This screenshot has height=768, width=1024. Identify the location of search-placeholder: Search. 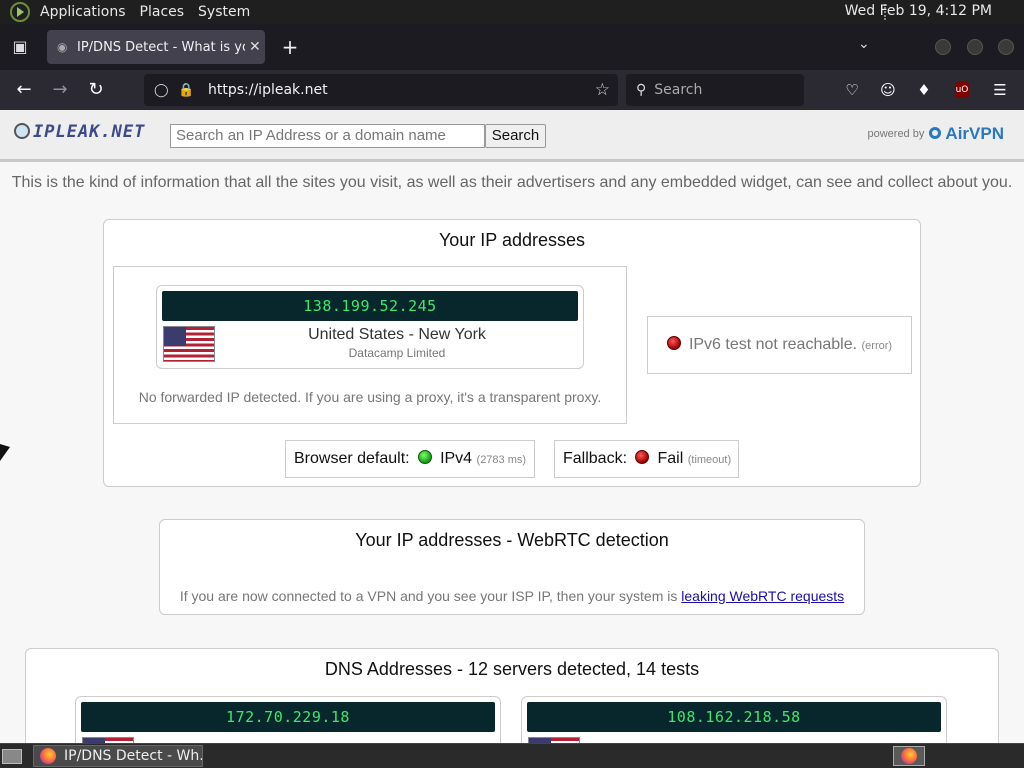
(678, 90).